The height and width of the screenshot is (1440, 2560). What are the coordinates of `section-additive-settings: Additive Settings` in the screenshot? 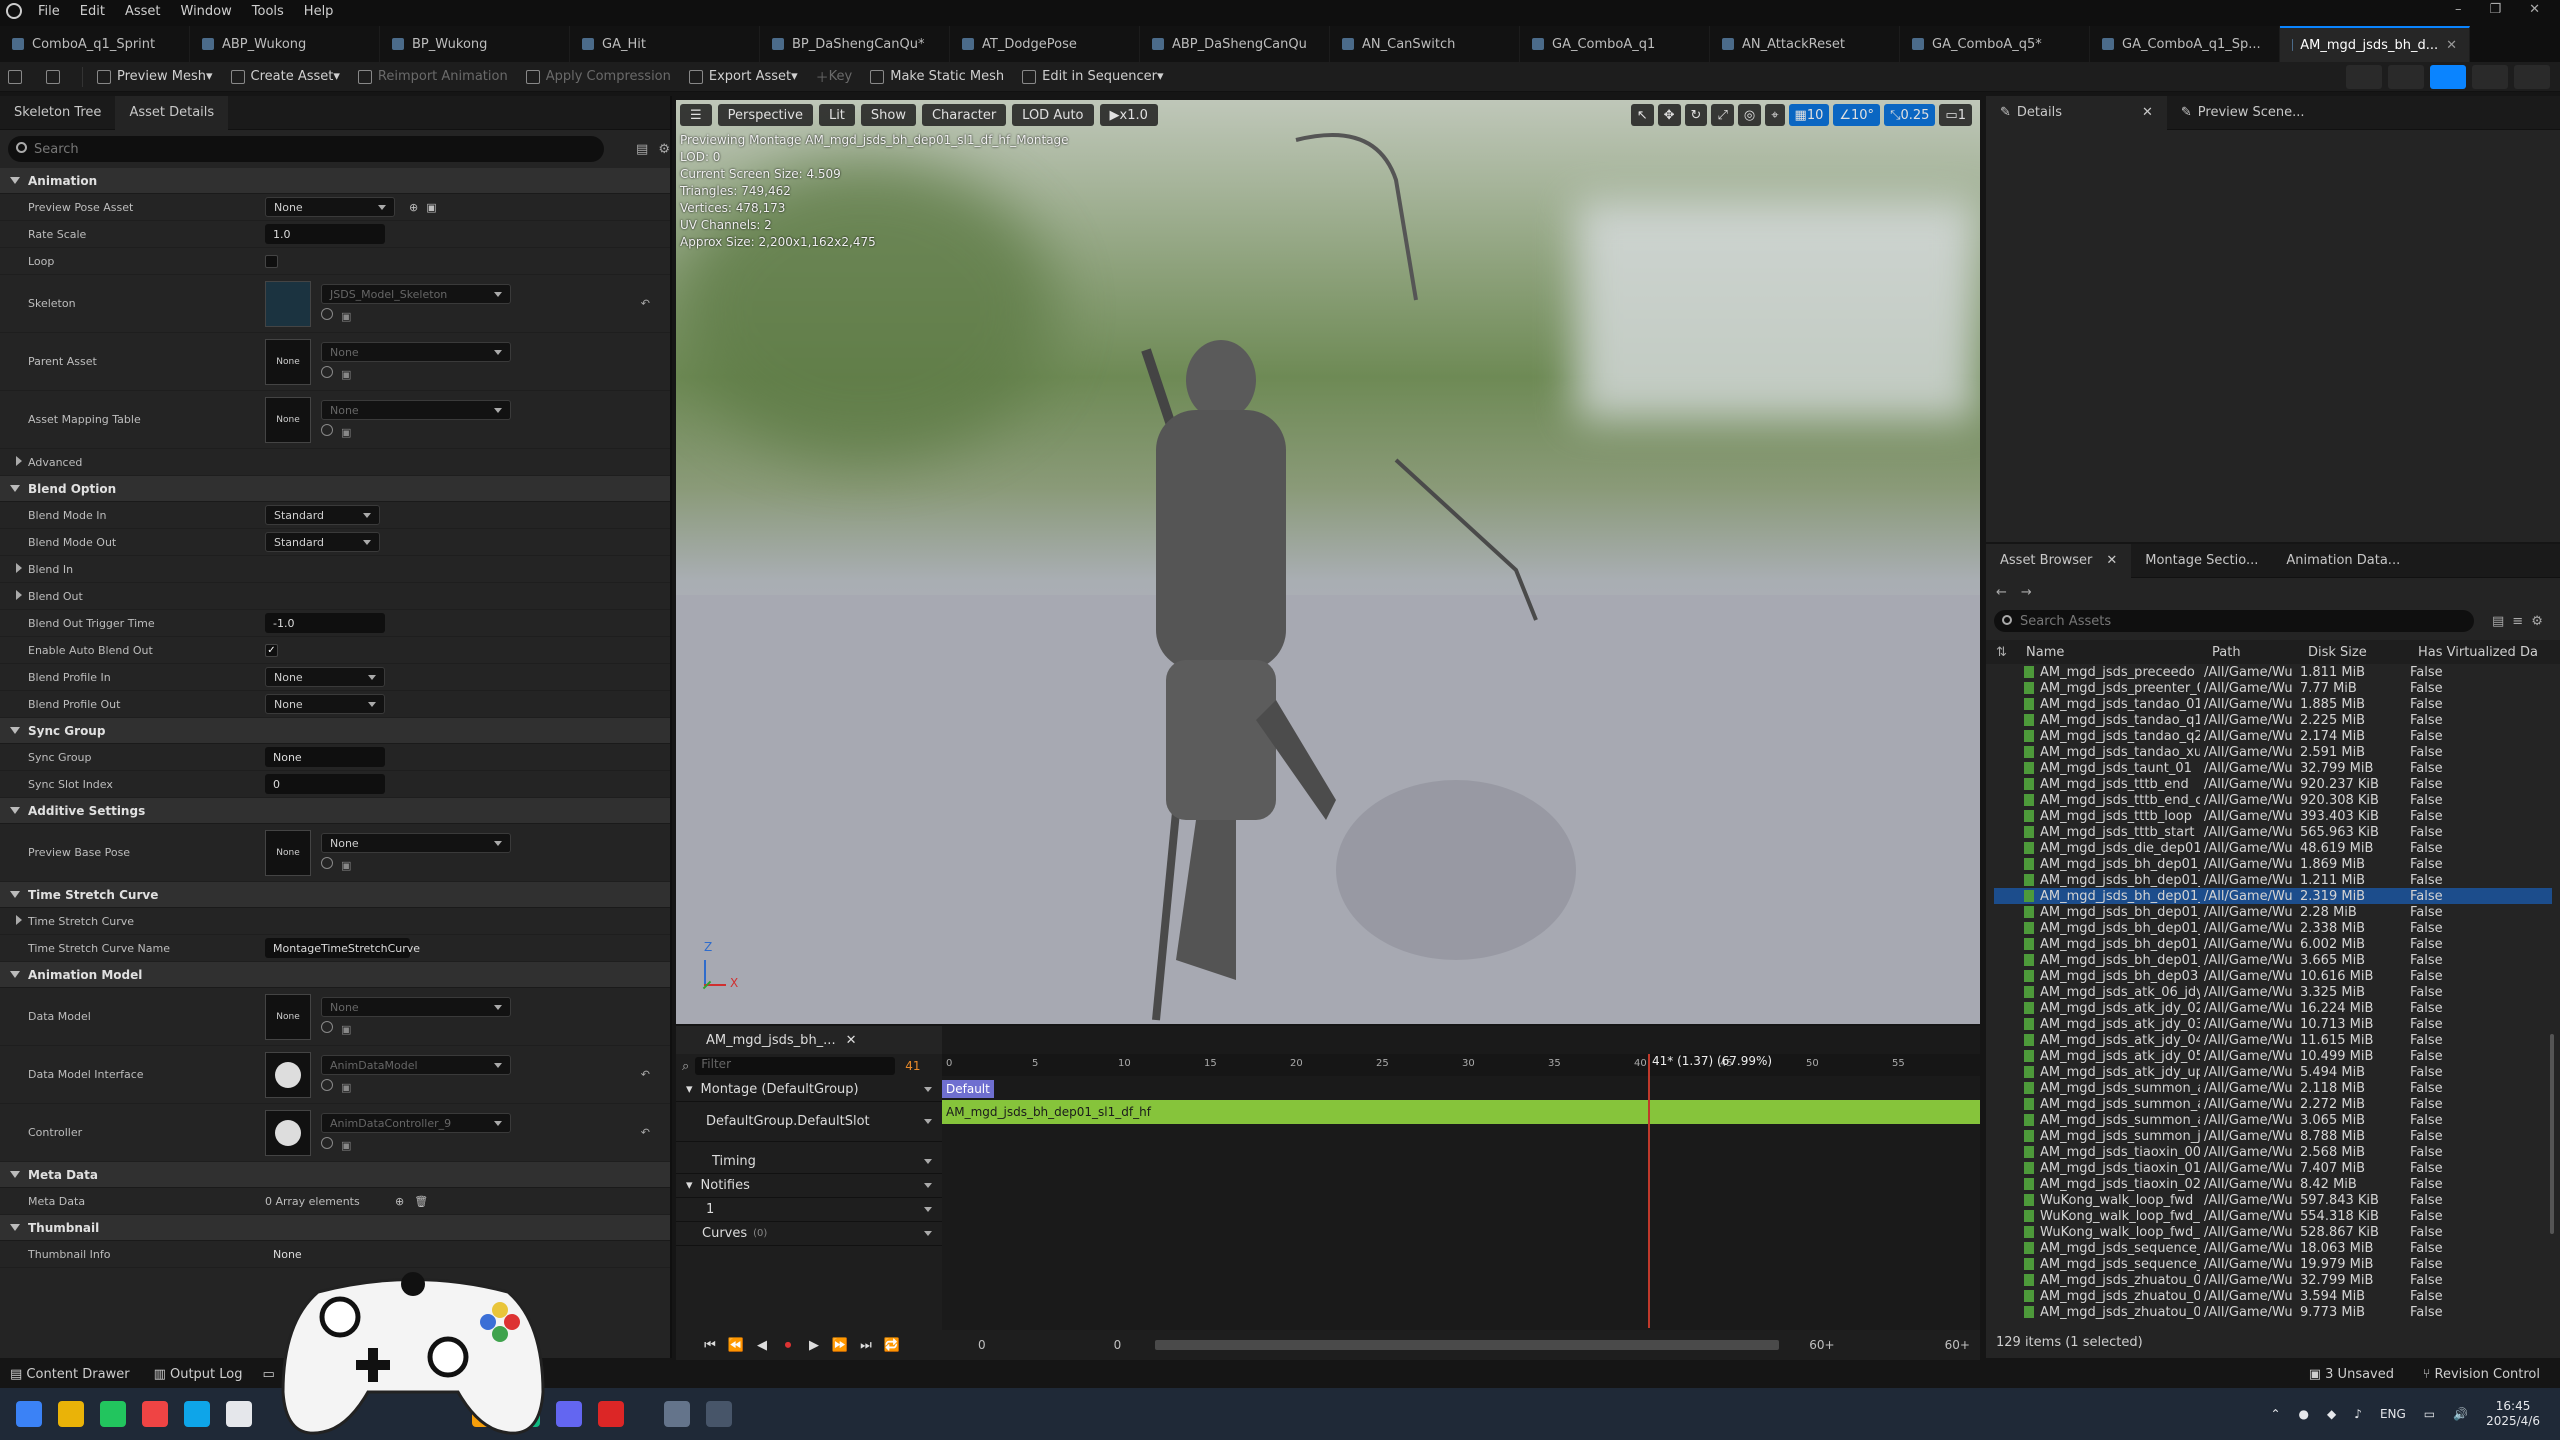 It's located at (335, 811).